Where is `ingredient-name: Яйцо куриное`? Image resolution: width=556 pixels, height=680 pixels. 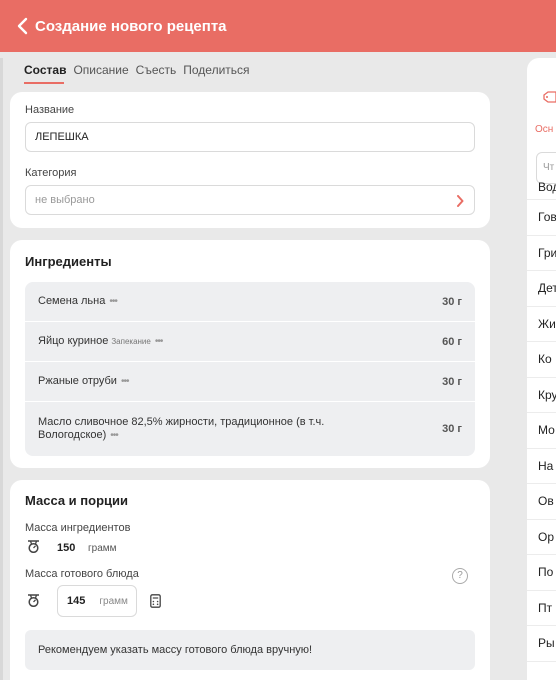
ingredient-name: Яйцо куриное is located at coordinates (73, 341).